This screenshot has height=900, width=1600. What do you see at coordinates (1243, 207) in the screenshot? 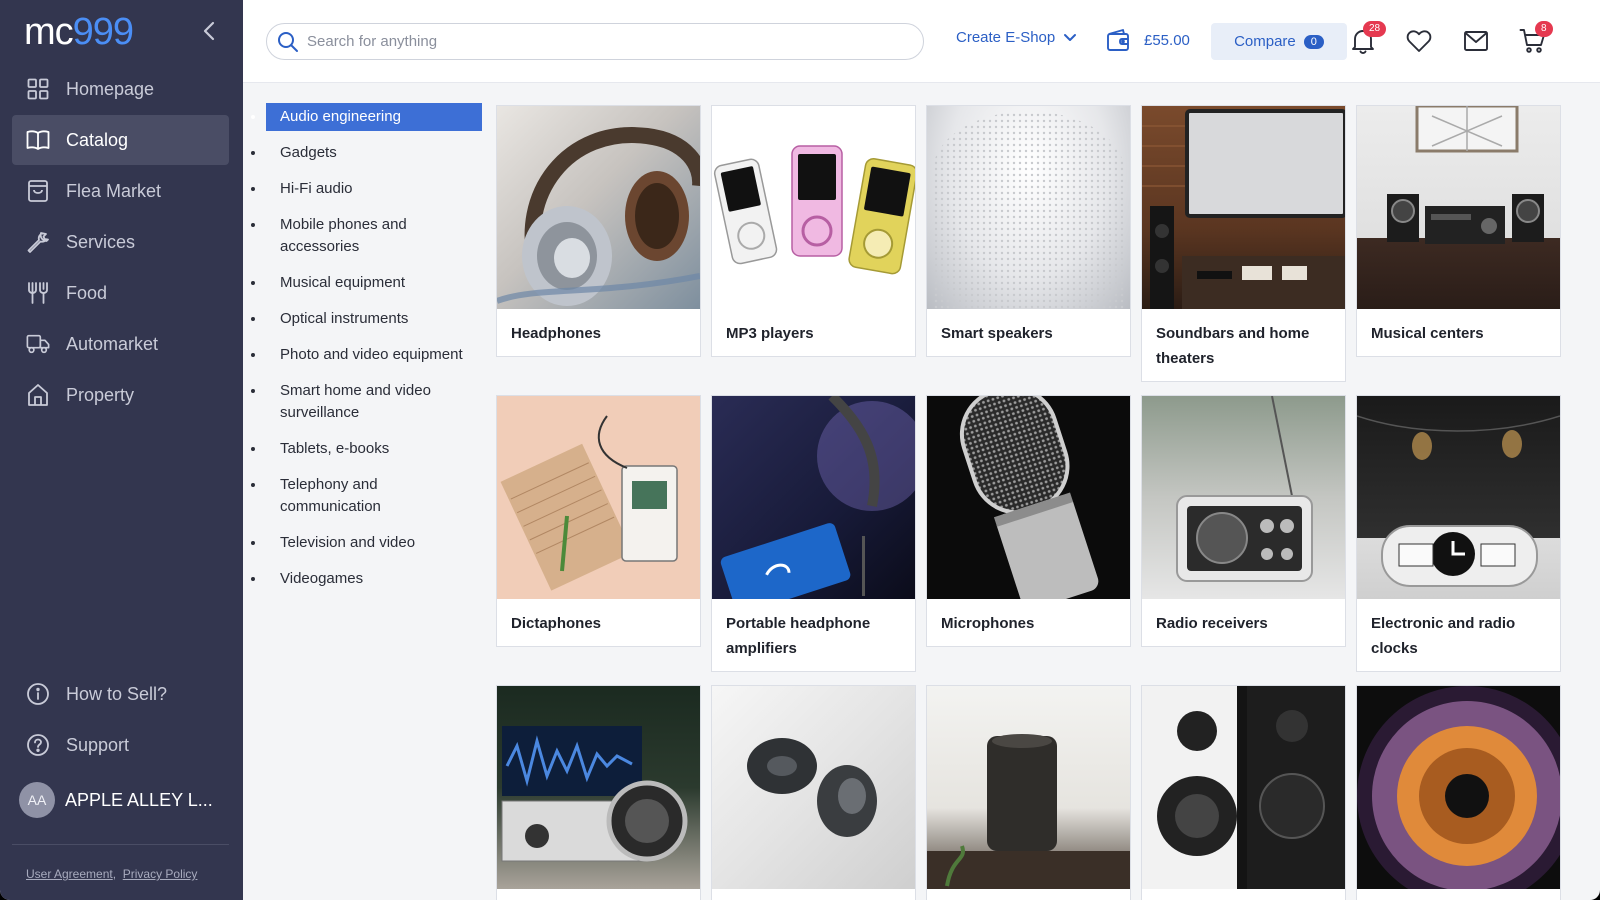
I see `soundbars-image` at bounding box center [1243, 207].